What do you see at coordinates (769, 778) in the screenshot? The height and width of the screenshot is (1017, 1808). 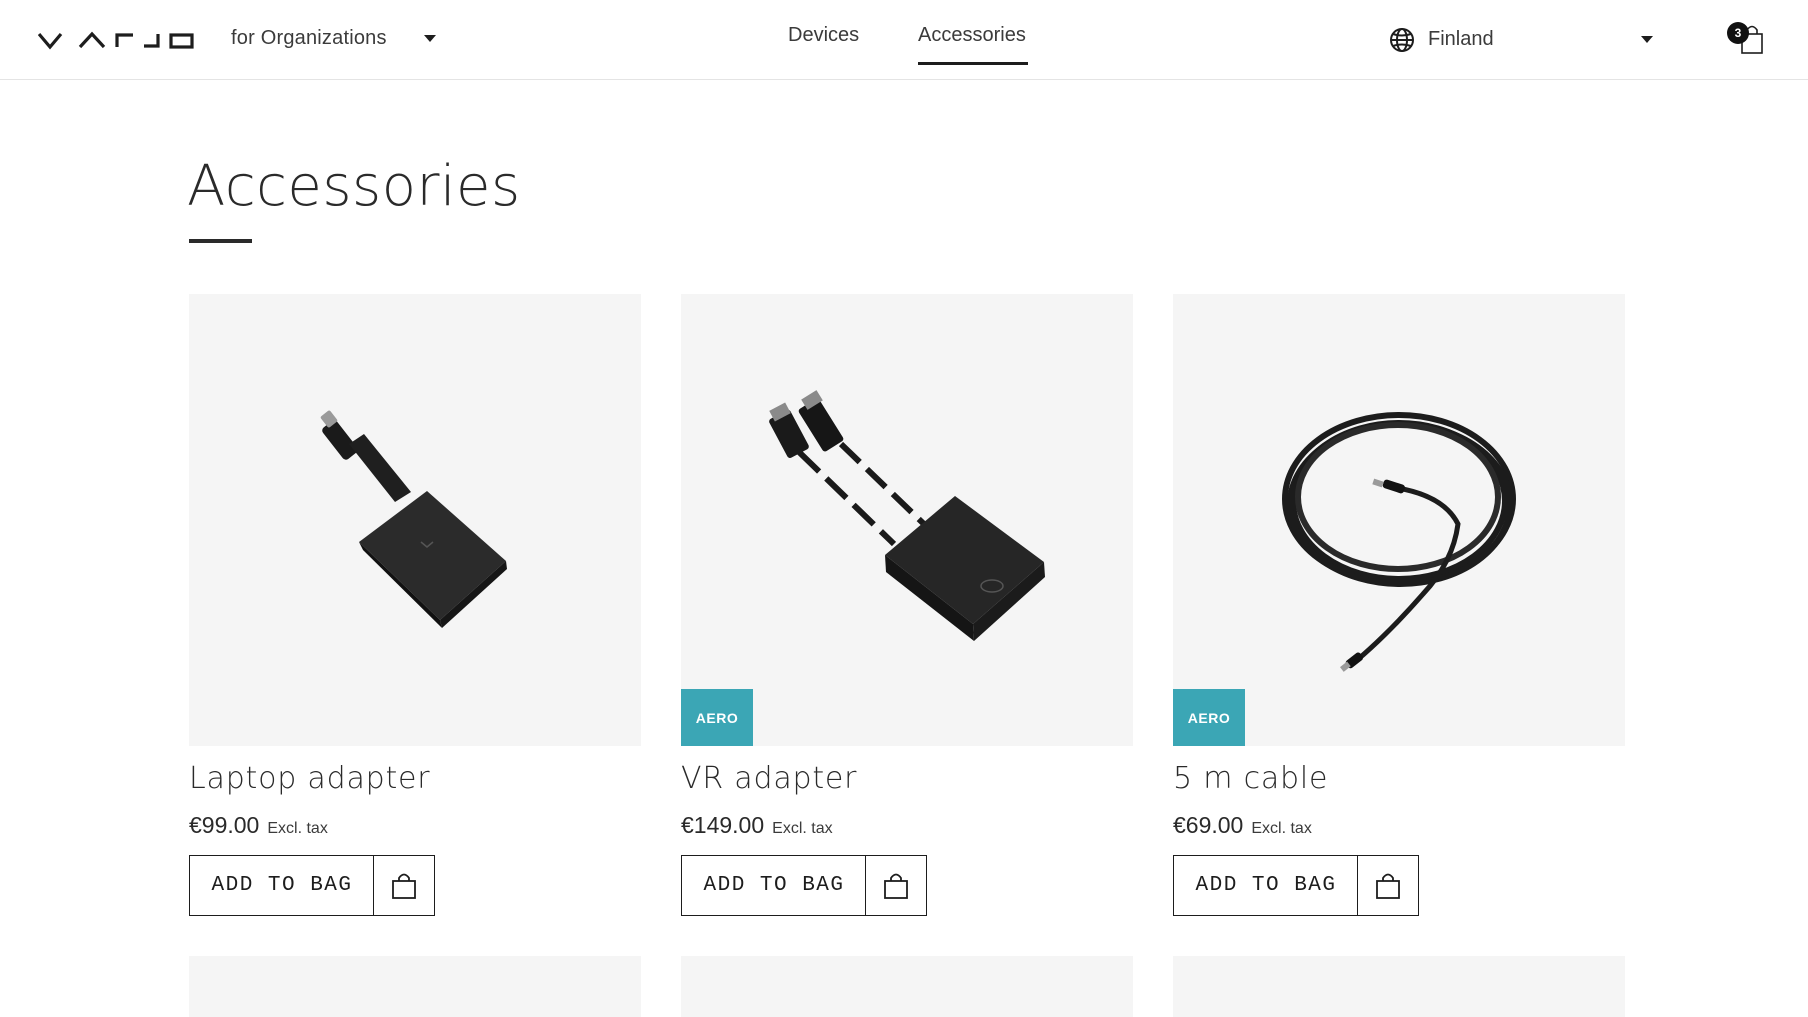 I see `product-name: VR adapter` at bounding box center [769, 778].